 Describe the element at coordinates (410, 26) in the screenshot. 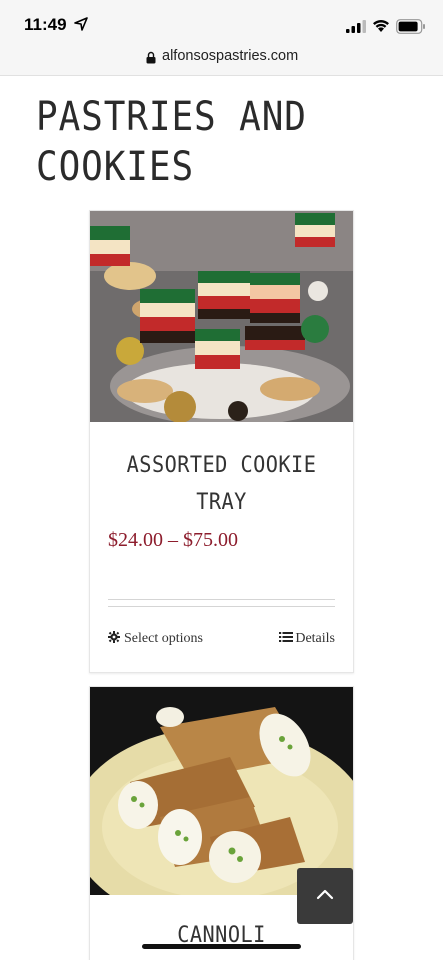

I see `battery-icon` at that location.